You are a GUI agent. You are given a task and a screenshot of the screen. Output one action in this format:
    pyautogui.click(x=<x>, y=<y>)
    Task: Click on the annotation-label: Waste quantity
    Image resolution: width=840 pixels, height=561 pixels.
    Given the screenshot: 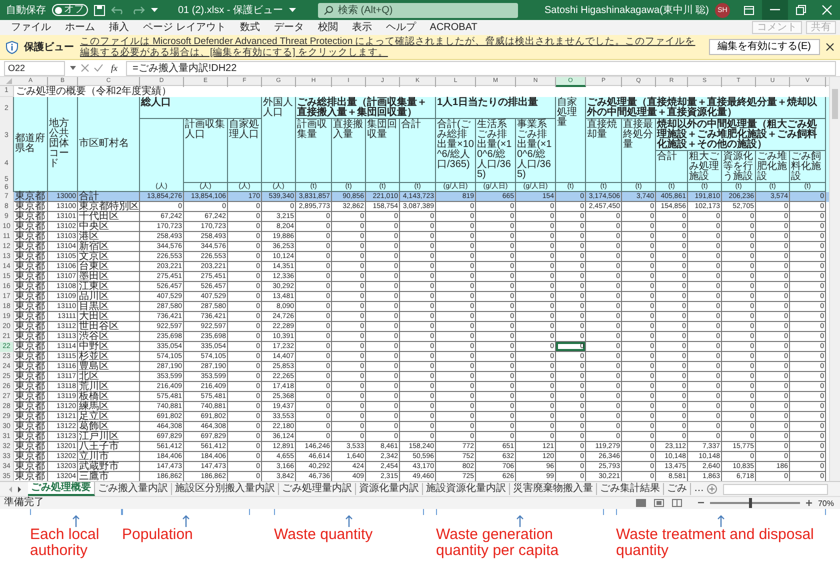 What is the action you would take?
    pyautogui.click(x=324, y=535)
    